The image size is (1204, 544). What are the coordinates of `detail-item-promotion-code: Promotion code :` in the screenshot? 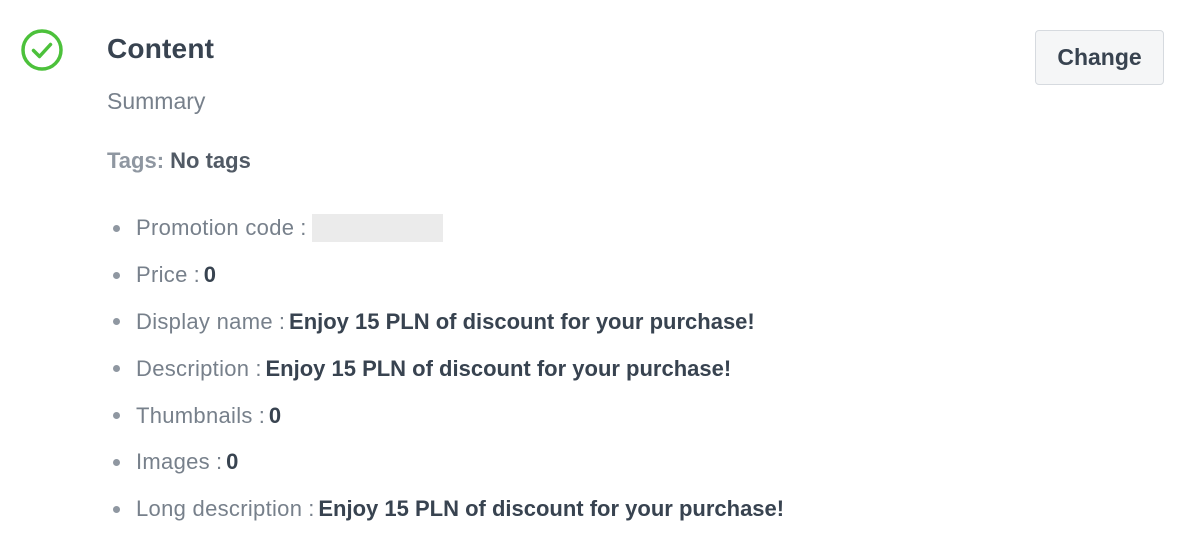 It's located at (446, 228).